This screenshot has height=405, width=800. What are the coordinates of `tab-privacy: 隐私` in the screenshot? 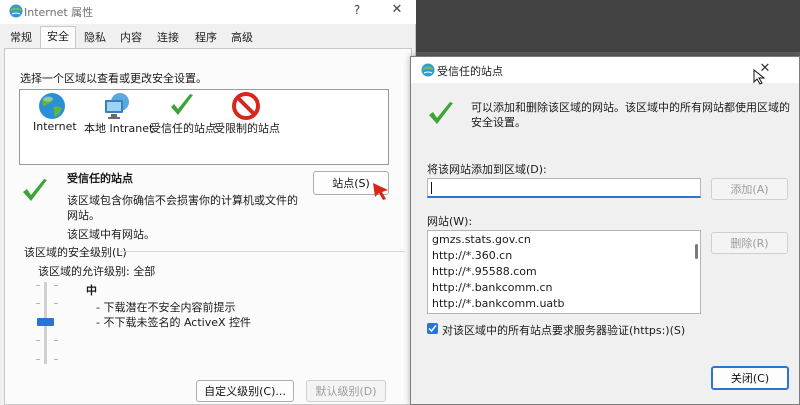 It's located at (95, 38).